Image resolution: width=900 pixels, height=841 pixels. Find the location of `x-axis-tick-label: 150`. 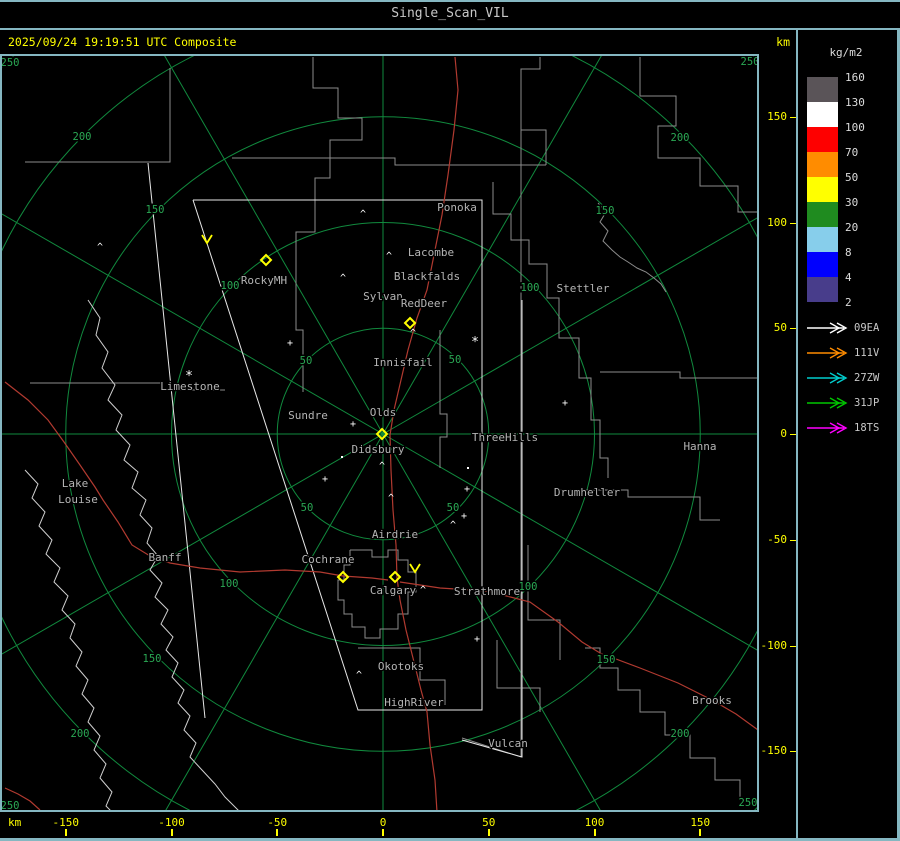

x-axis-tick-label: 150 is located at coordinates (700, 822).